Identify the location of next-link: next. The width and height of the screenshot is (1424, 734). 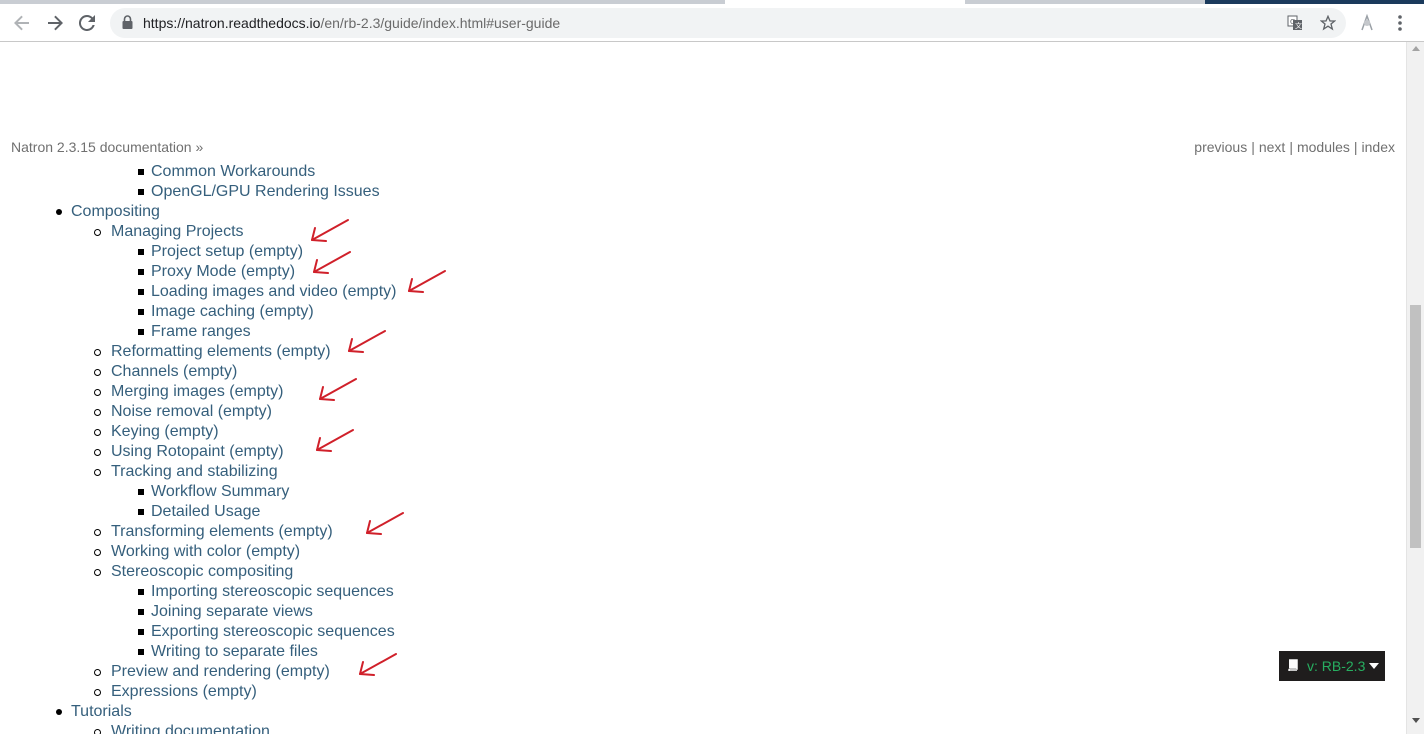
(1272, 147).